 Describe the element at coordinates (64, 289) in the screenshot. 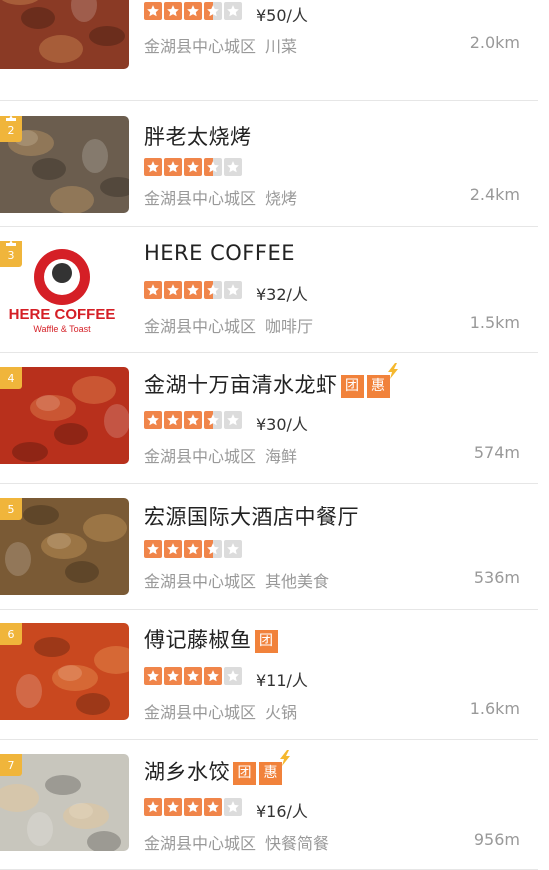

I see `restaurant-thumbnail: HERE COFFEE Waffle & Toast 3` at that location.